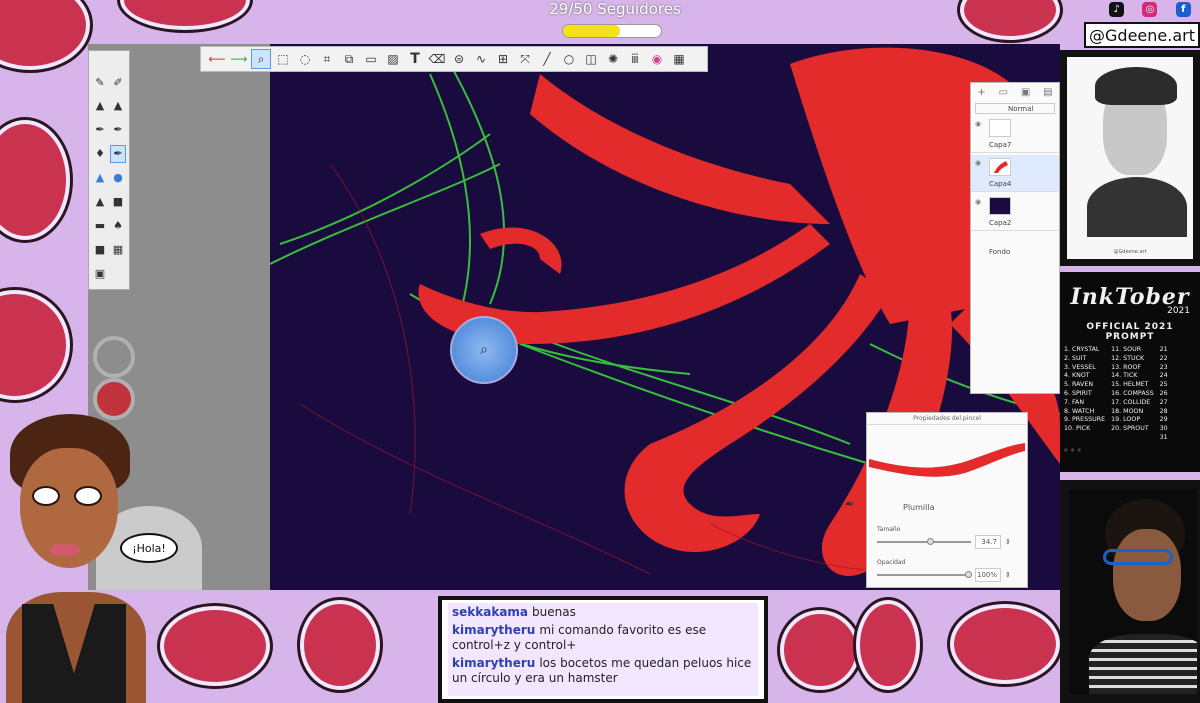 This screenshot has height=703, width=1200. Describe the element at coordinates (481, 59) in the screenshot. I see `curve-icon: ∿` at that location.